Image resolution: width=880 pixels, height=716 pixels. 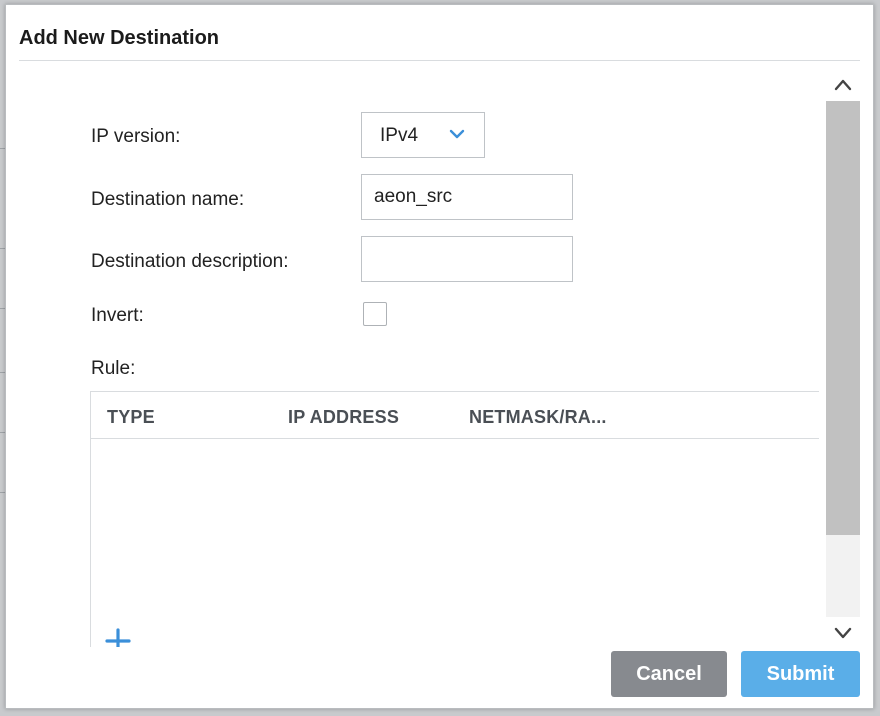 I want to click on destination-description-label: Destination description:, so click(x=190, y=261).